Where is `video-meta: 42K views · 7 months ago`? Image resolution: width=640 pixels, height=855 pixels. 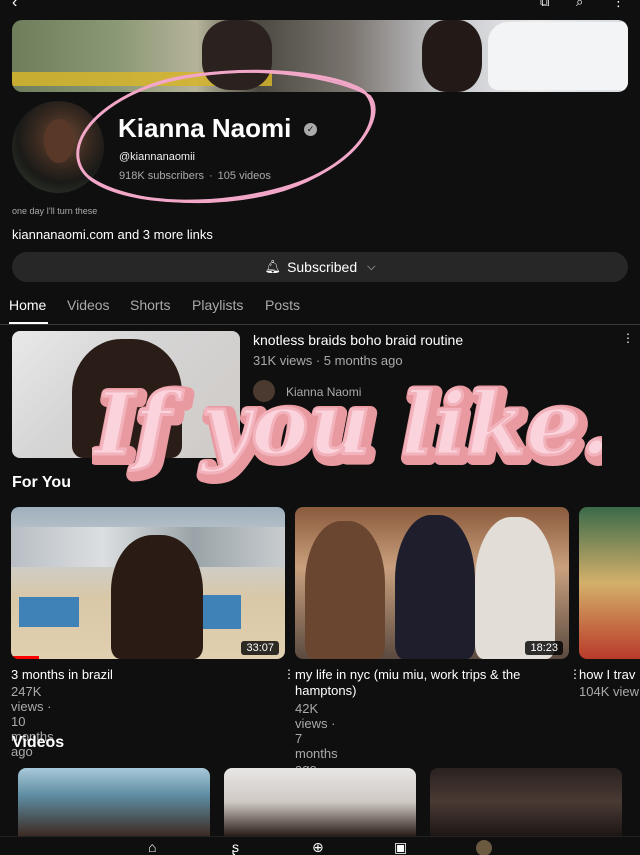 video-meta: 42K views · 7 months ago is located at coordinates (316, 738).